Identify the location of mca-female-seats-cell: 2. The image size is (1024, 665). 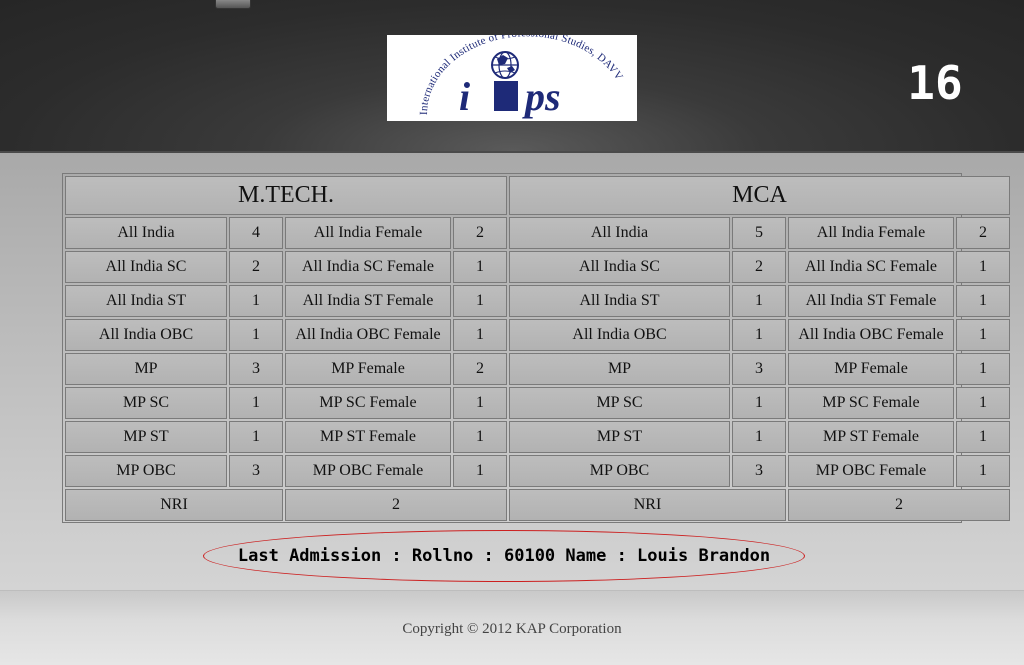
(983, 233).